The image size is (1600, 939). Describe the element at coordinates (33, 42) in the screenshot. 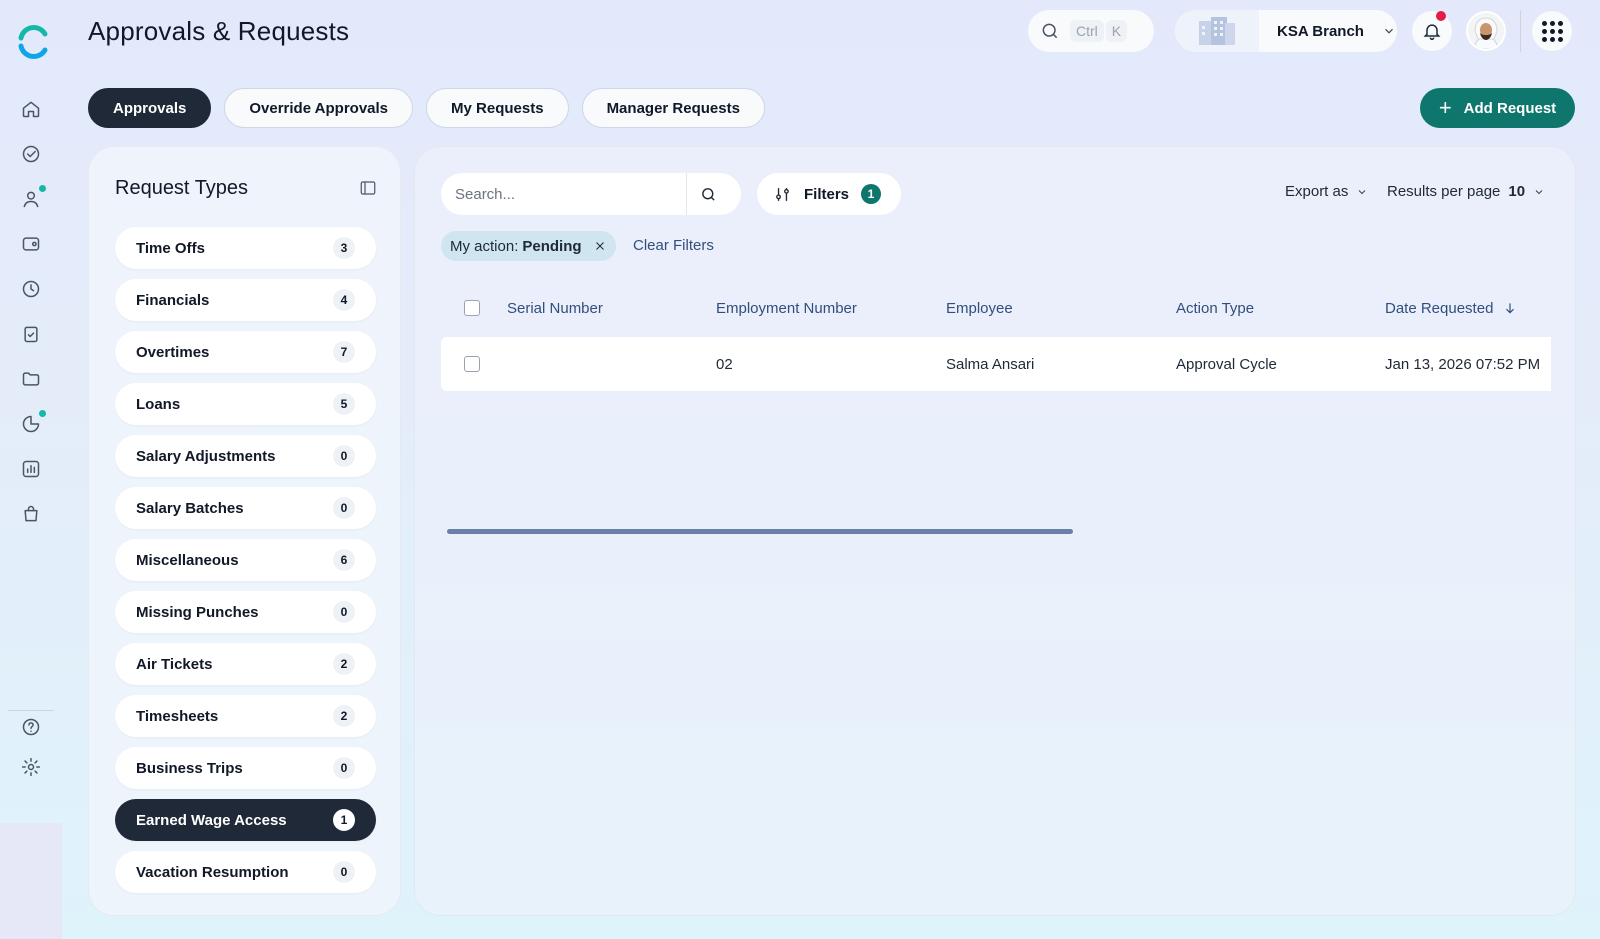

I see `app-logo-icon` at that location.